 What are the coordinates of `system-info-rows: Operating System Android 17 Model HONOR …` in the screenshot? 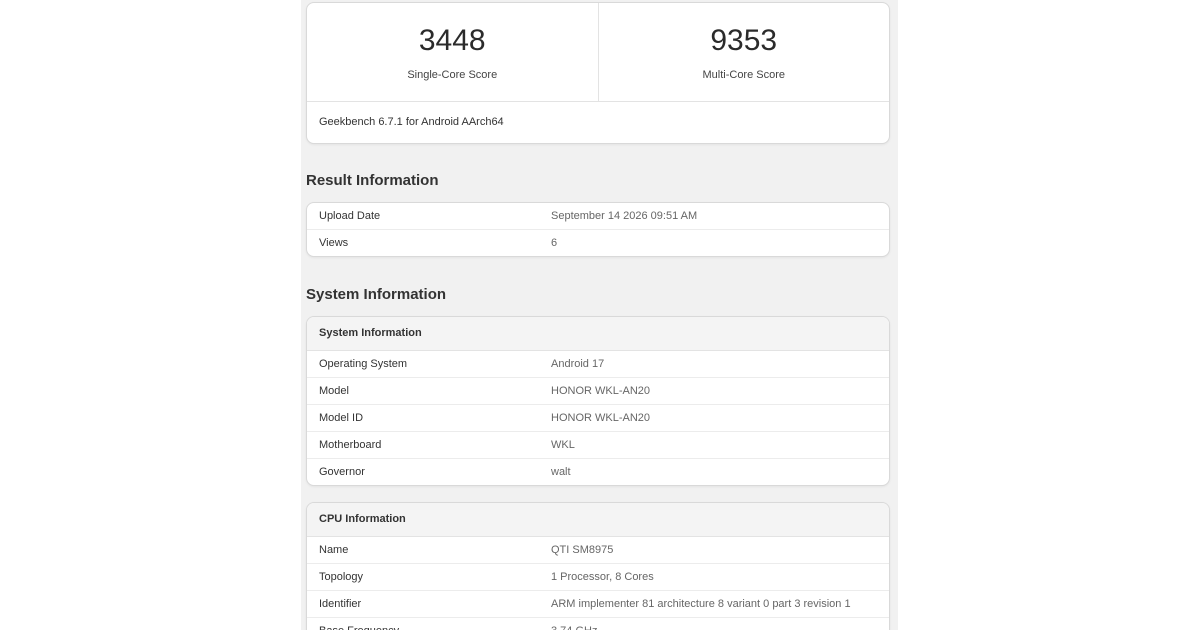 It's located at (598, 418).